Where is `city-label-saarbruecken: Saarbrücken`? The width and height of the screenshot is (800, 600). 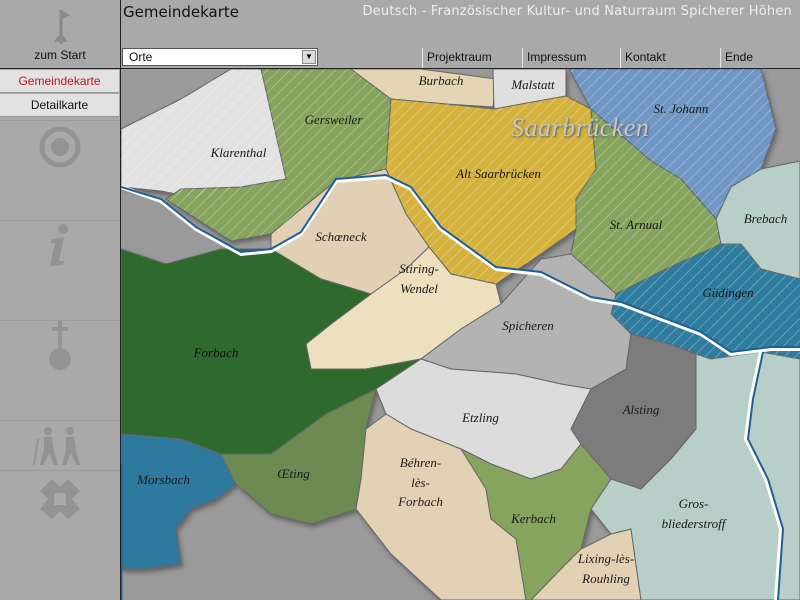
city-label-saarbruecken: Saarbrücken is located at coordinates (580, 127).